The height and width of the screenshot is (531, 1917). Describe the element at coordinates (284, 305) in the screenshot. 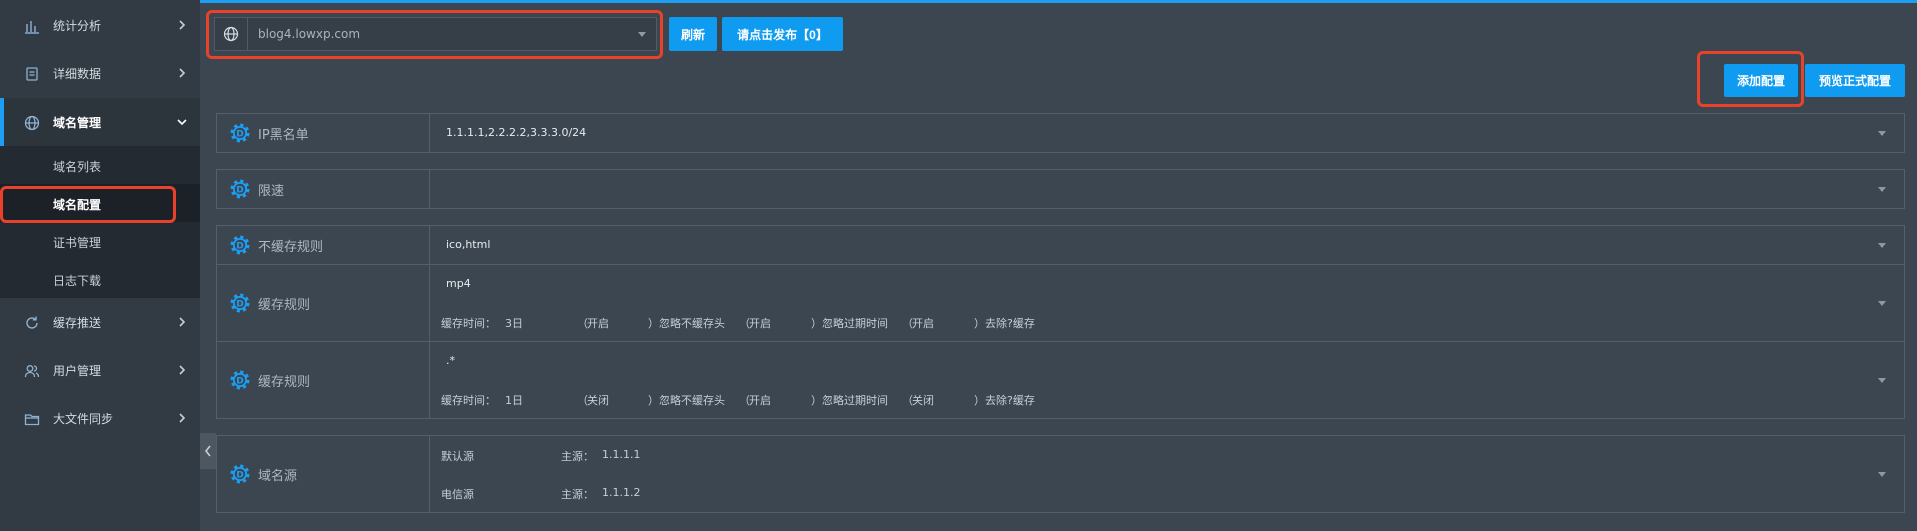

I see `row-label-text: 缓存规则` at that location.